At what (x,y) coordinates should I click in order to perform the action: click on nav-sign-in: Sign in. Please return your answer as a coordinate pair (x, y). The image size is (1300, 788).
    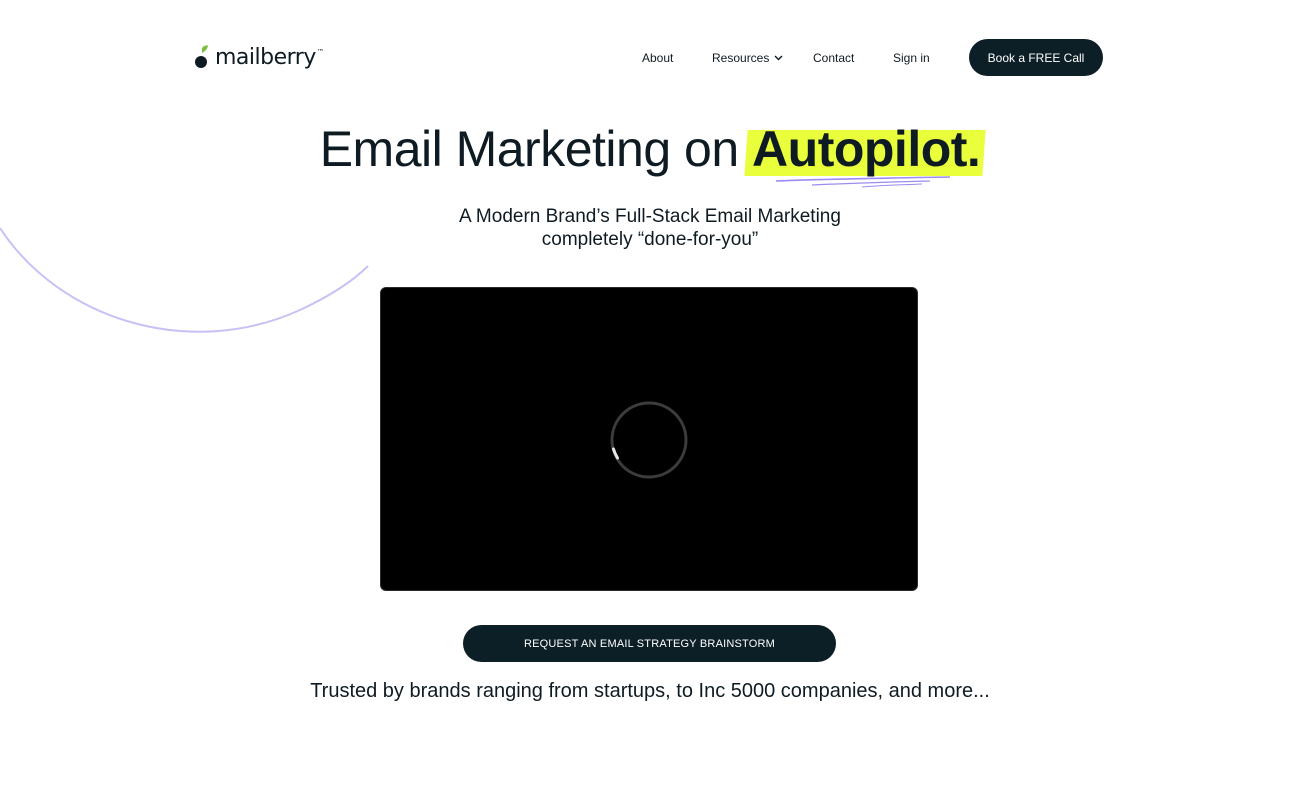
    Looking at the image, I should click on (911, 58).